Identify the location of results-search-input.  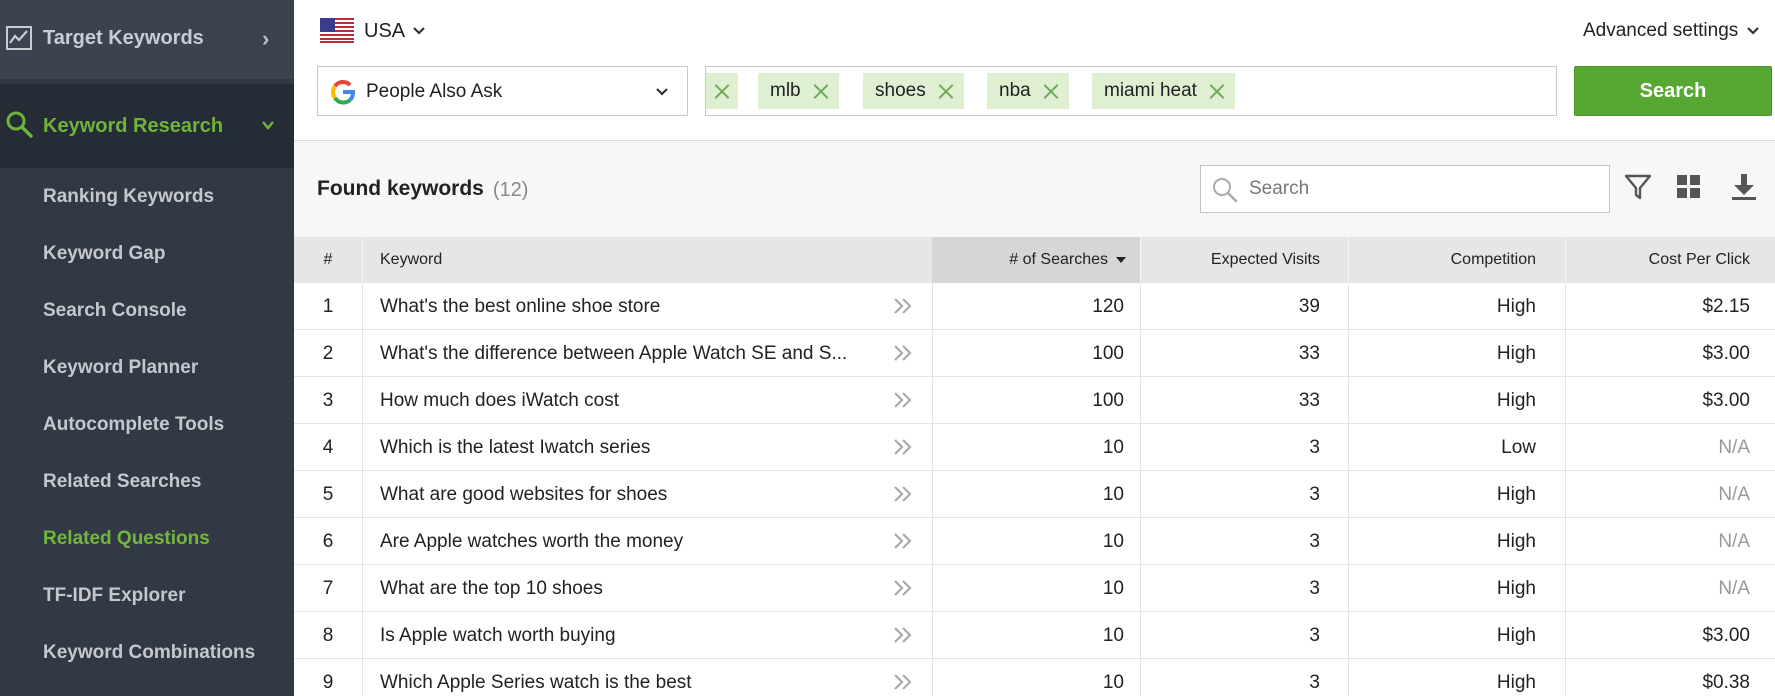
(1419, 189).